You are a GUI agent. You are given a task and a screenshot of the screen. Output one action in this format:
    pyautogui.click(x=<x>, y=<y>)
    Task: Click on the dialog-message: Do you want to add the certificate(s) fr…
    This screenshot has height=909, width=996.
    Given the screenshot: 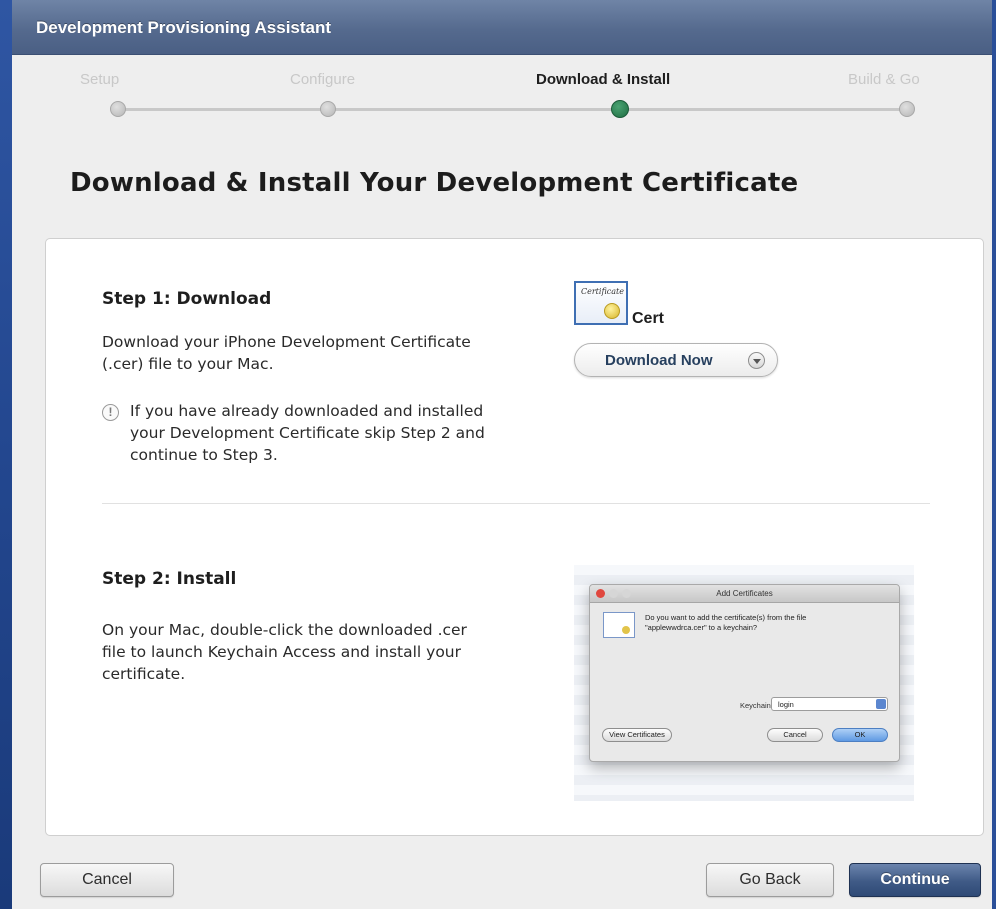 What is the action you would take?
    pyautogui.click(x=765, y=623)
    